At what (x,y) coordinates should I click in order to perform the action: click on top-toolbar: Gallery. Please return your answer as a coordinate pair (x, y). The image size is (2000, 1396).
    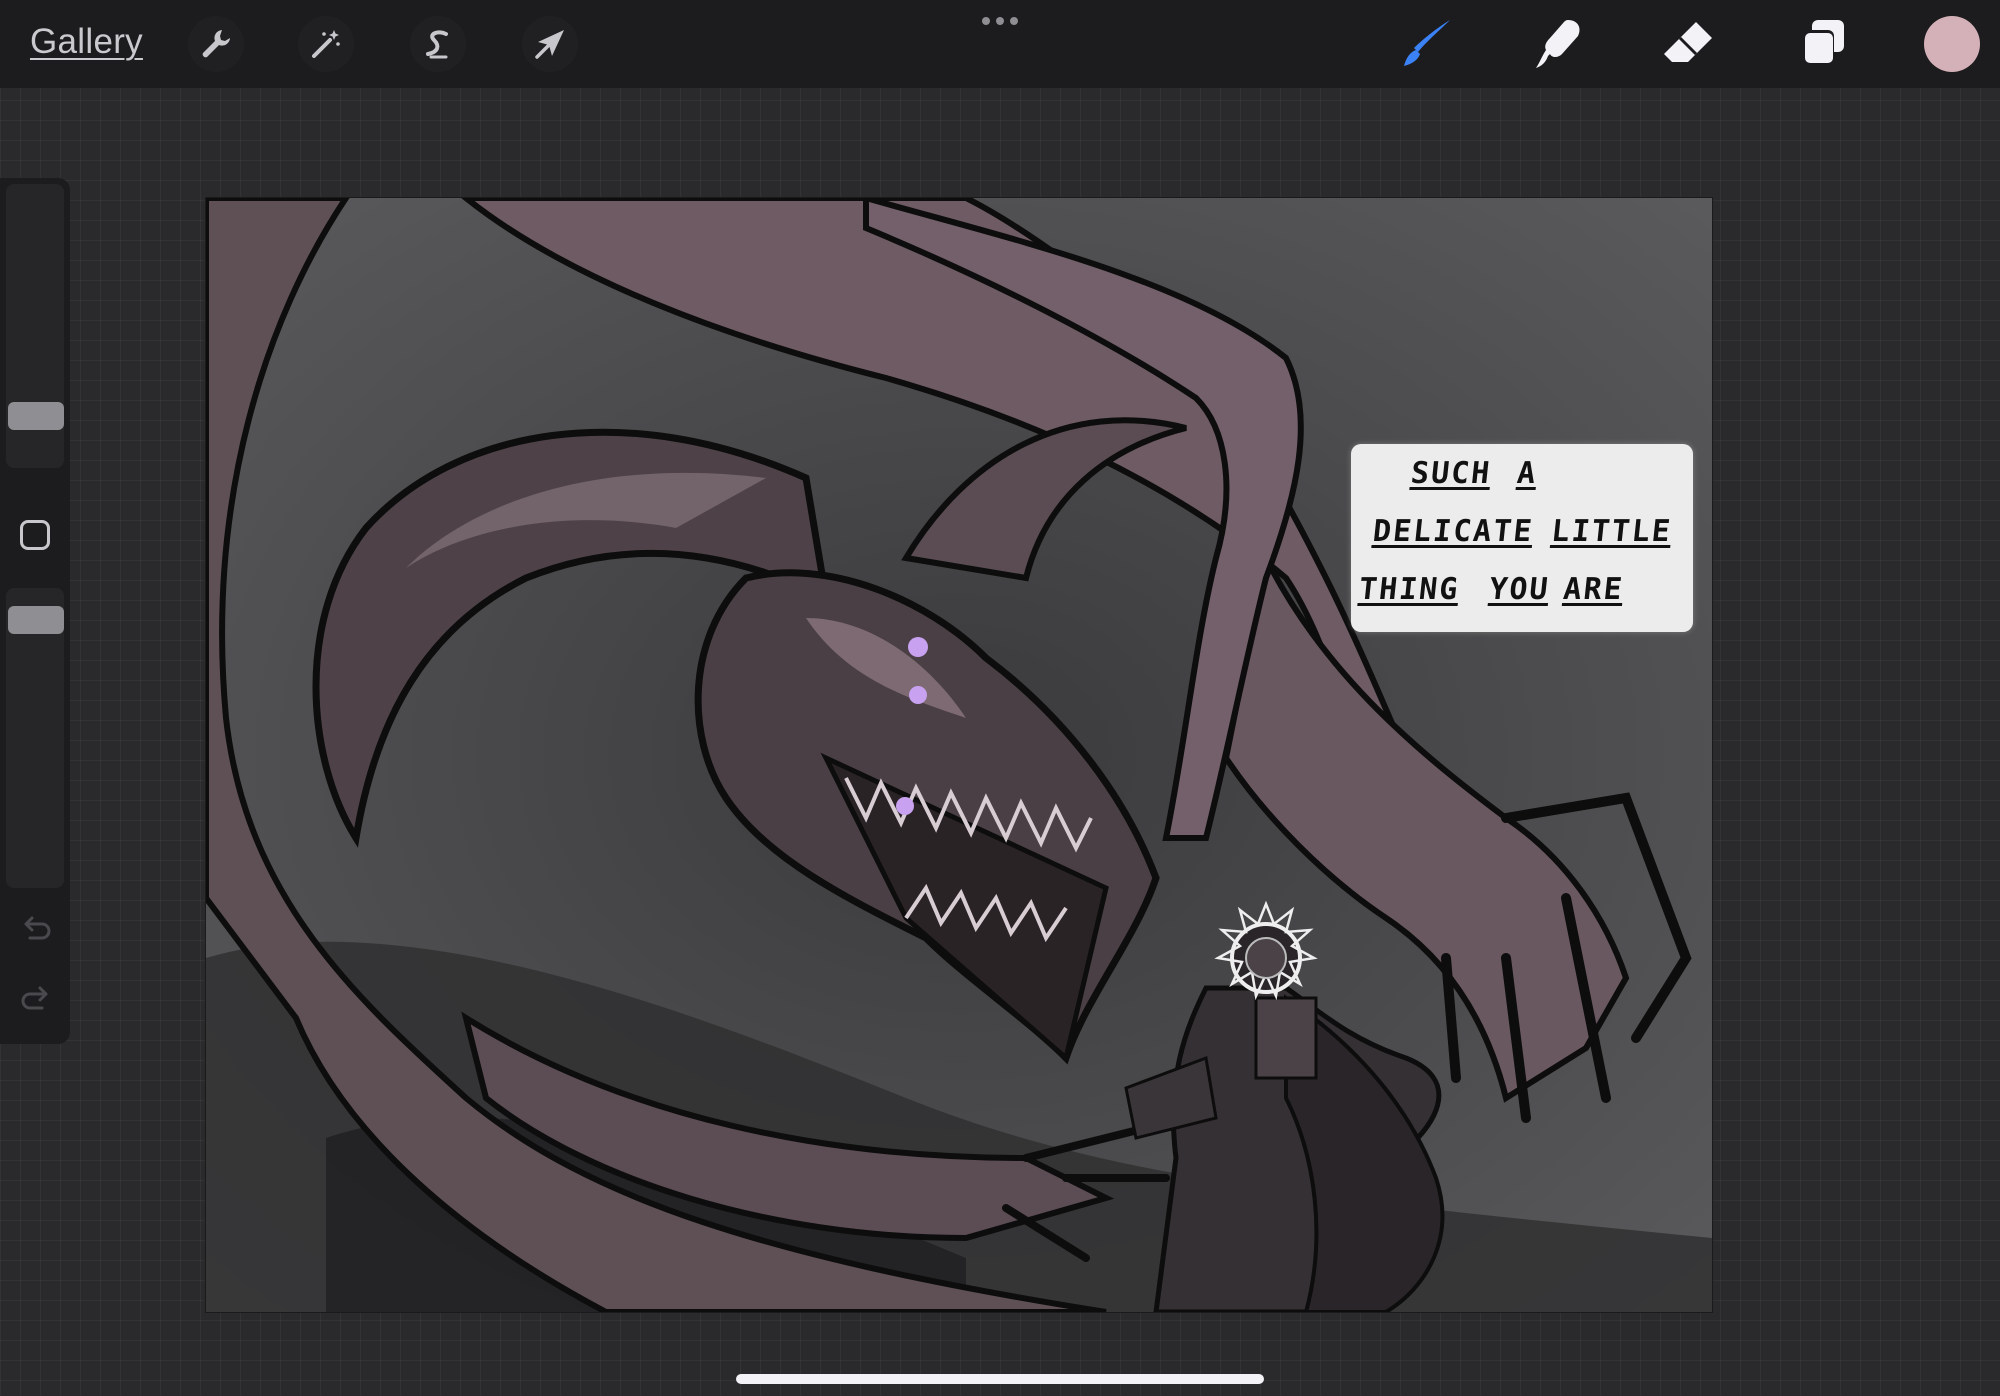
    Looking at the image, I should click on (1000, 44).